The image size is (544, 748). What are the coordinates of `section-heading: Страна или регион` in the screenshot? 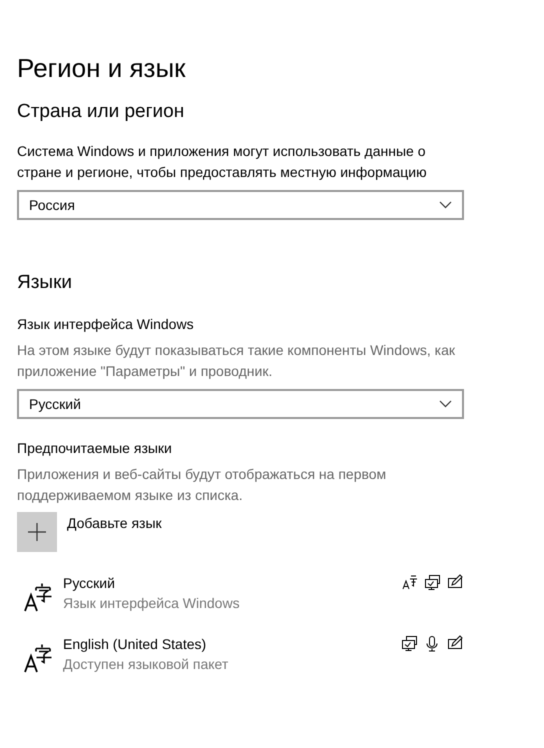 It's located at (101, 112).